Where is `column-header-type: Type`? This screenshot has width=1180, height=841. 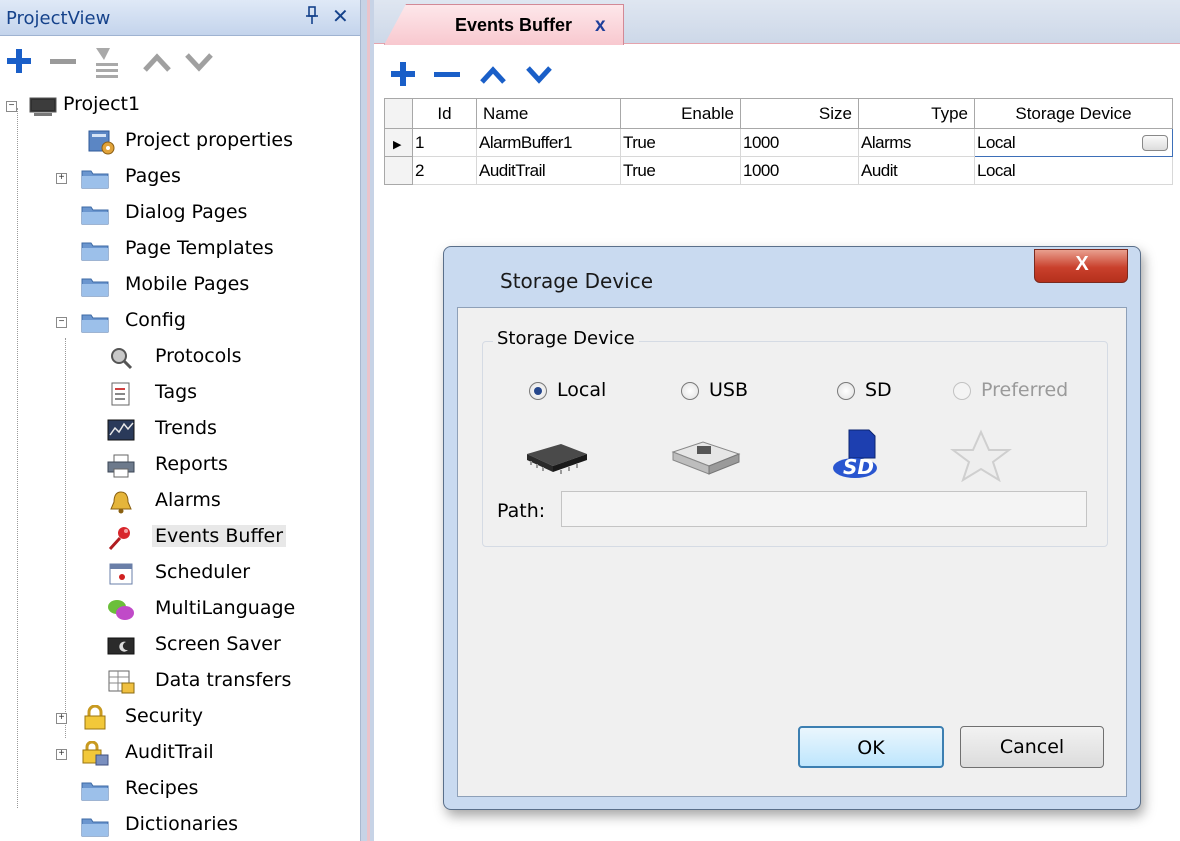 column-header-type: Type is located at coordinates (916, 113).